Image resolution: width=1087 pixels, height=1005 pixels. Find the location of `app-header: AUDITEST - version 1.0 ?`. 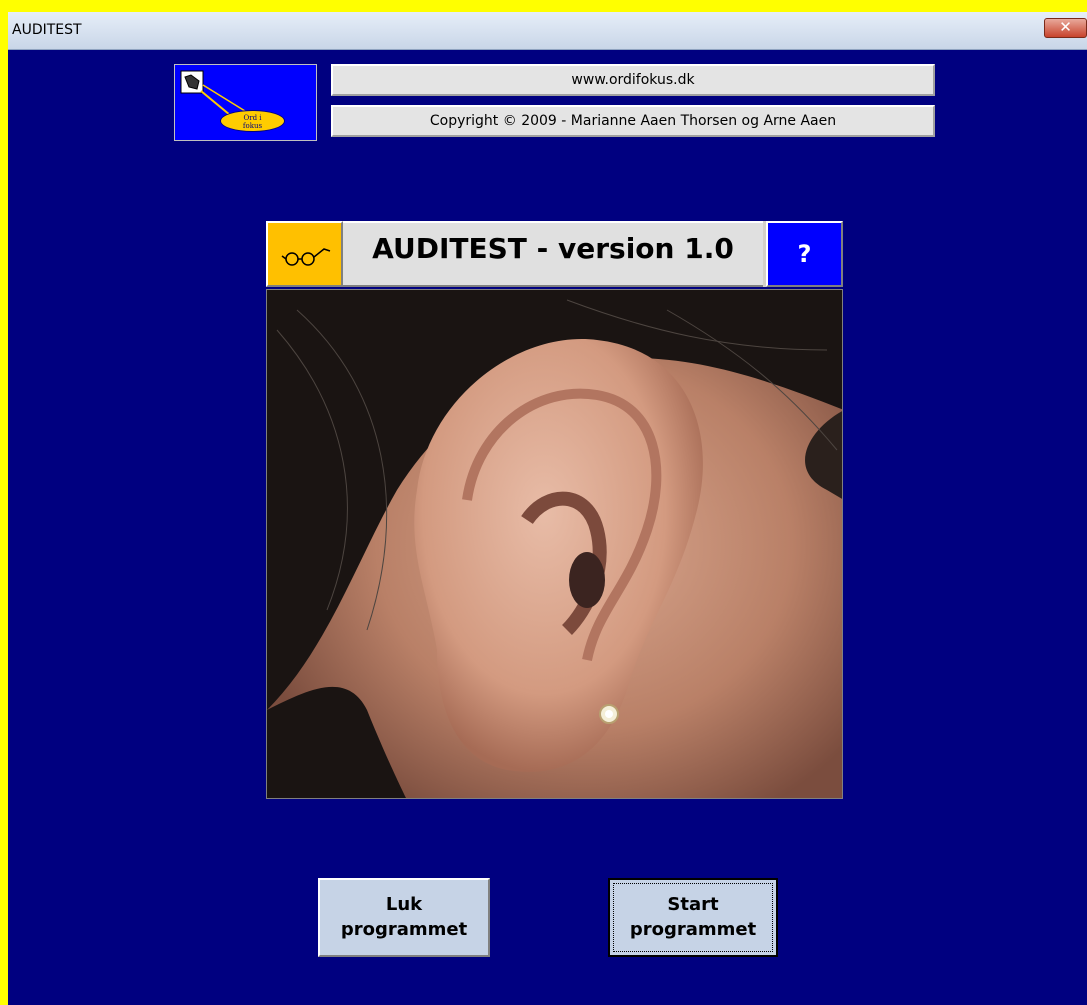

app-header: AUDITEST - version 1.0 ? is located at coordinates (554, 254).